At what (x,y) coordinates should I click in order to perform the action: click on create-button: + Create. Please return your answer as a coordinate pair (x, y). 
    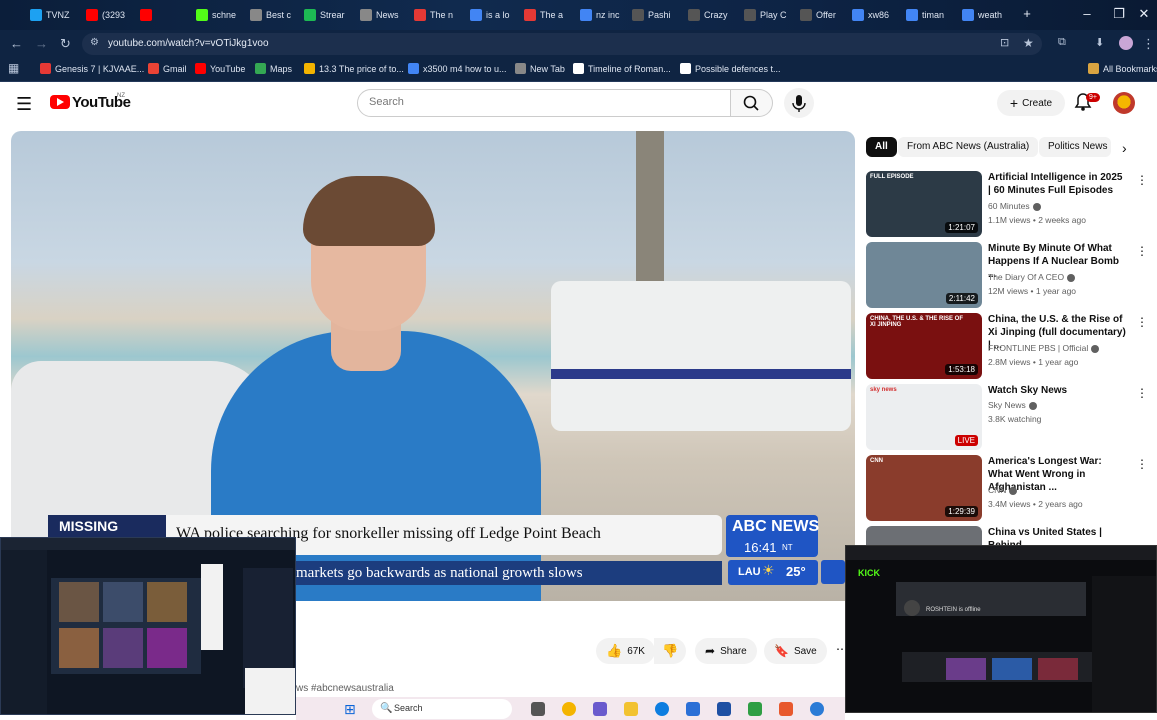
    Looking at the image, I should click on (1031, 103).